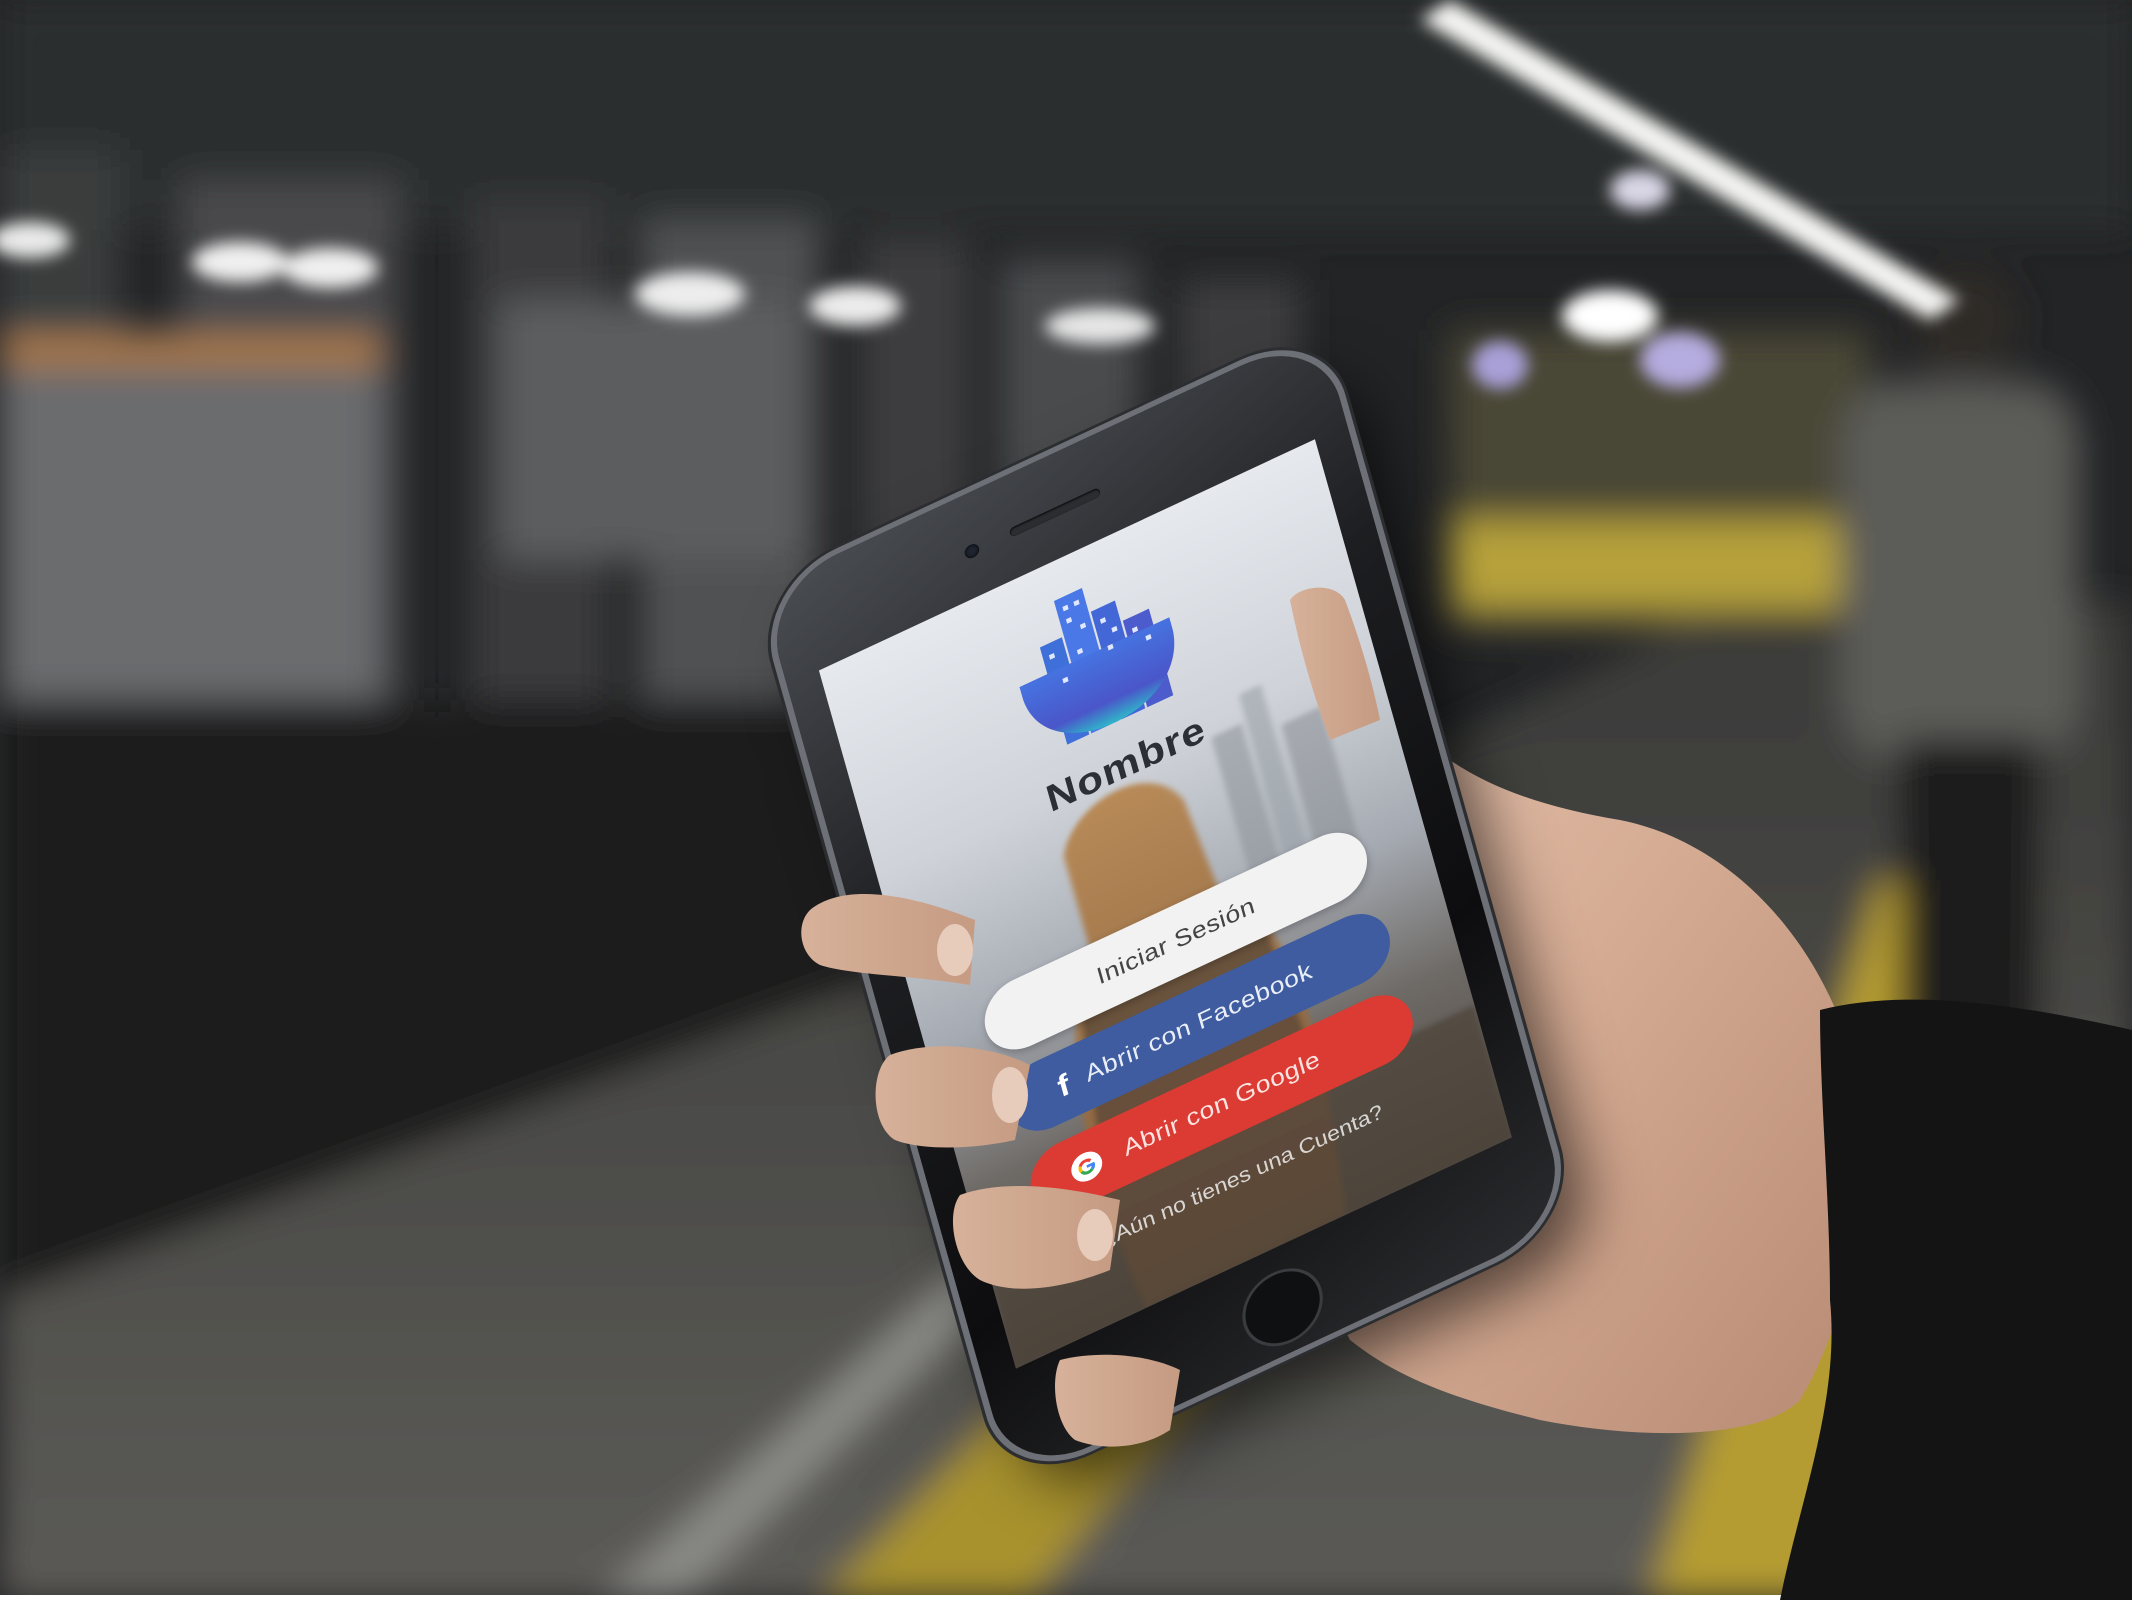 This screenshot has width=2132, height=1600. Describe the element at coordinates (1063, 1085) in the screenshot. I see `facebook-icon: f` at that location.